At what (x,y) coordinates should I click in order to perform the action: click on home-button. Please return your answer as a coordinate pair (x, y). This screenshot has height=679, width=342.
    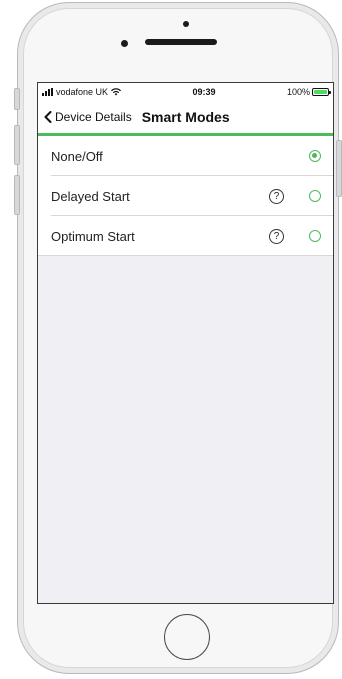
    Looking at the image, I should click on (187, 637).